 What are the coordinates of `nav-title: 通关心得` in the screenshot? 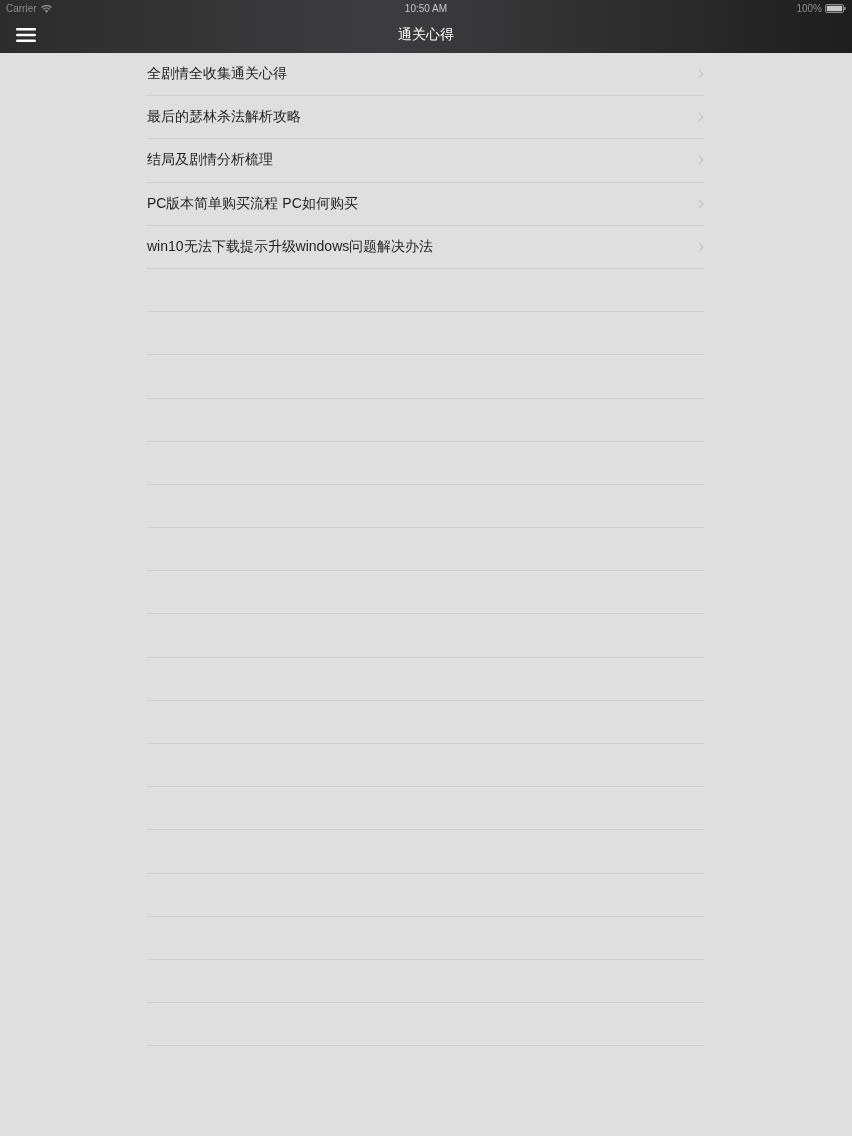 It's located at (426, 35).